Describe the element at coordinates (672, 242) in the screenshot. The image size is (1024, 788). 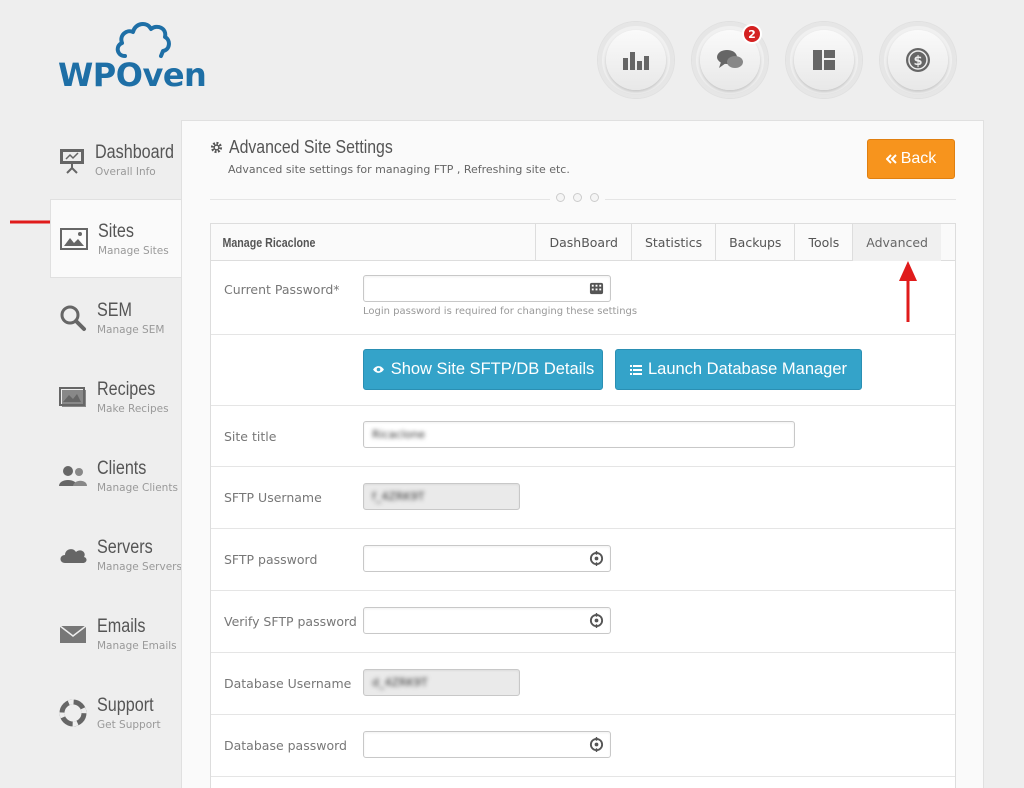
I see `tab-statistics: Statistics` at that location.